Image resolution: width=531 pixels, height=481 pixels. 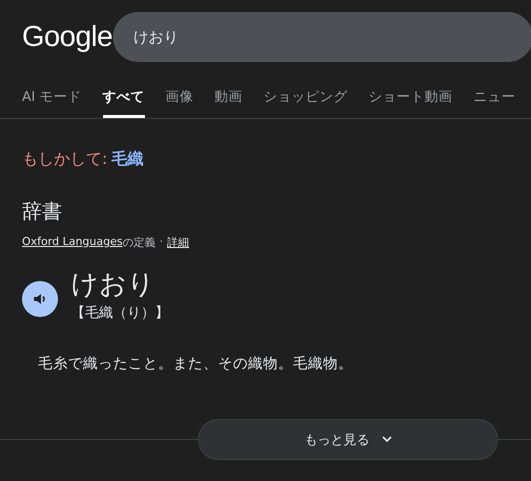 What do you see at coordinates (67, 37) in the screenshot?
I see `google-logo: Google` at bounding box center [67, 37].